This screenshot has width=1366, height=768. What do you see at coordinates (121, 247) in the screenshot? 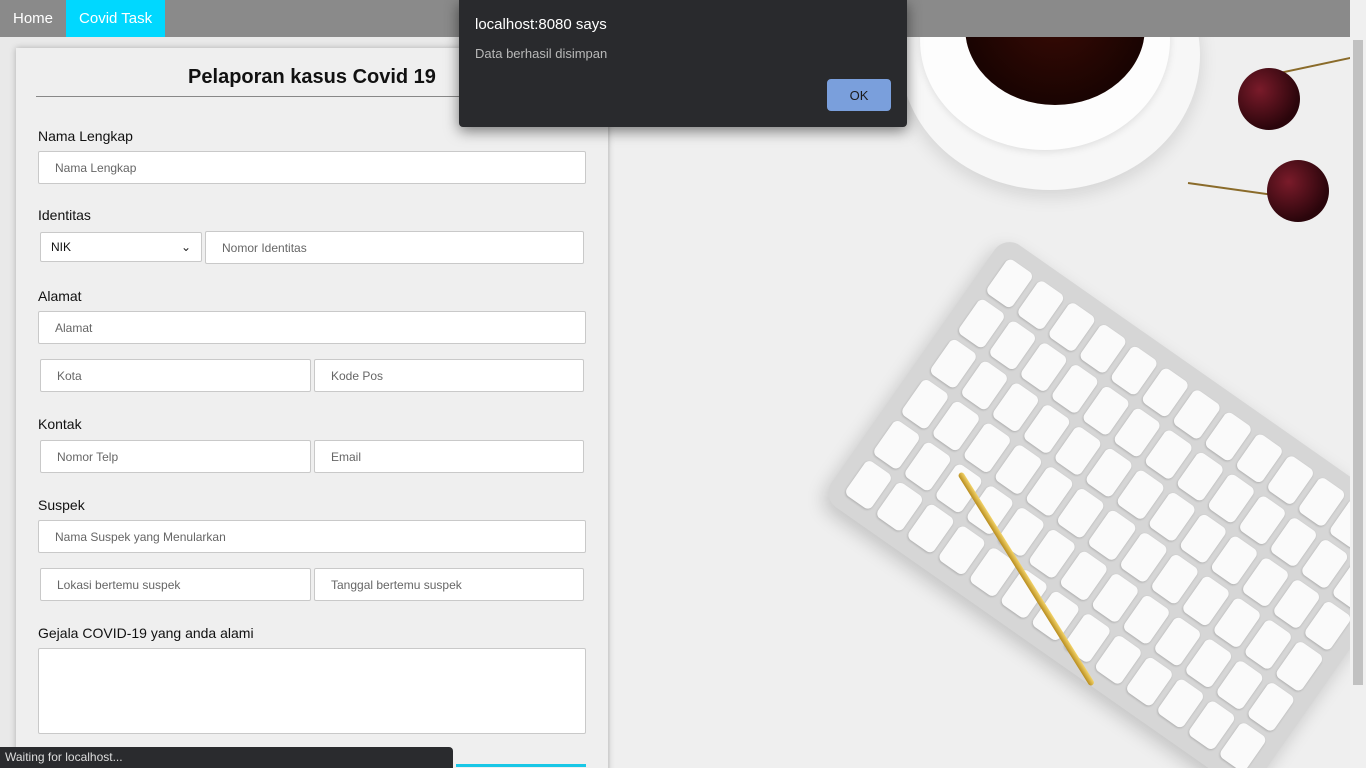
I see `identitas-type-select: NIK ⌄` at bounding box center [121, 247].